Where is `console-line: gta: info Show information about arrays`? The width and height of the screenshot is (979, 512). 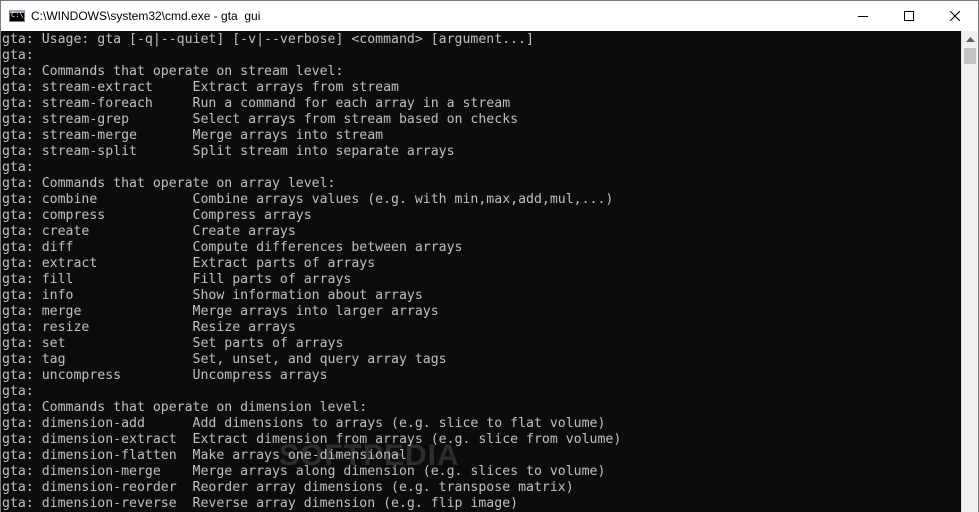
console-line: gta: info Show information about arrays is located at coordinates (212, 295).